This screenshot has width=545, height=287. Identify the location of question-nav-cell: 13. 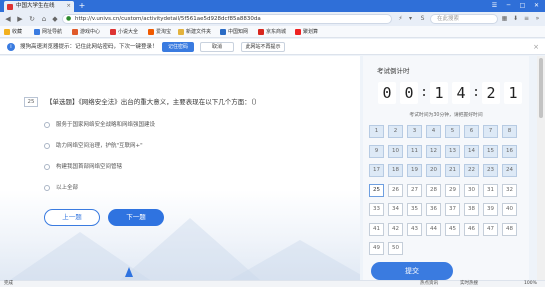
(452, 151).